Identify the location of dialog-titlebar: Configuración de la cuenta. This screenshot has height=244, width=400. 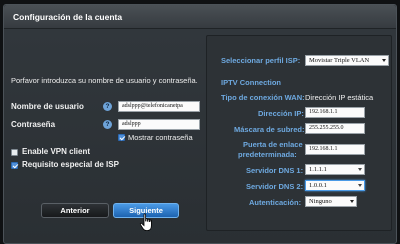
(200, 17).